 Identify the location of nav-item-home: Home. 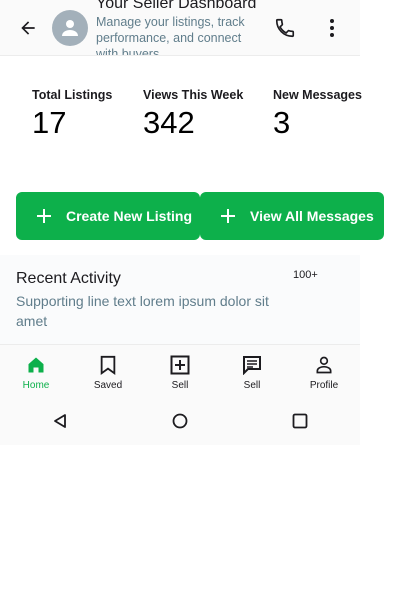
(36, 371).